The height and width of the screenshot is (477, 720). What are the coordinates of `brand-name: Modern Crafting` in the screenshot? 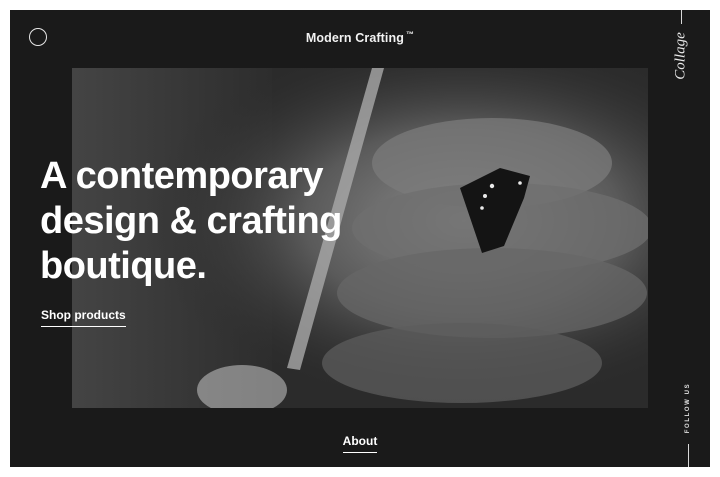 It's located at (354, 38).